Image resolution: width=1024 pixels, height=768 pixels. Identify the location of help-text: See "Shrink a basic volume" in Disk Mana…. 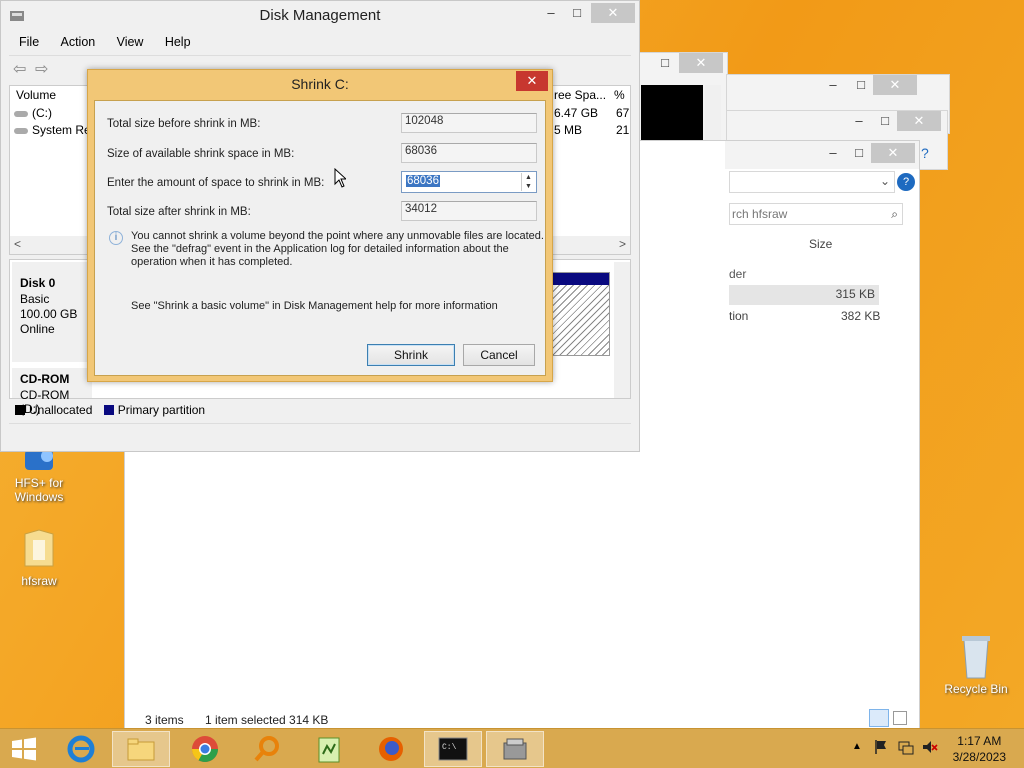
(314, 306).